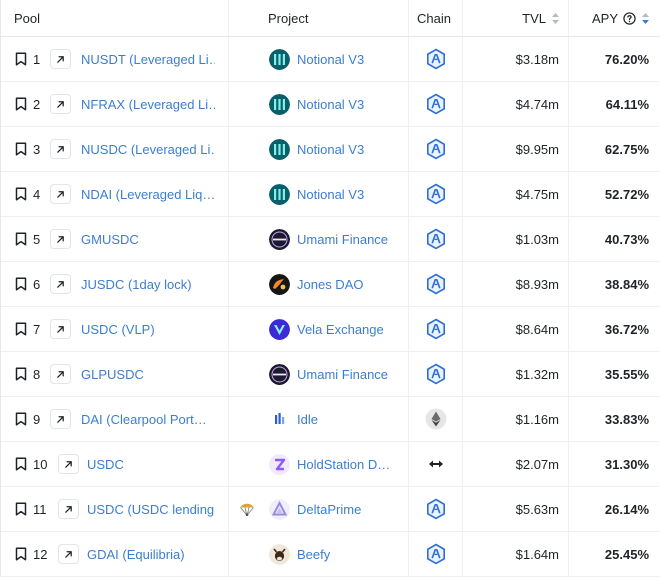  What do you see at coordinates (516, 18) in the screenshot?
I see `header-tvl-sort: TVL` at bounding box center [516, 18].